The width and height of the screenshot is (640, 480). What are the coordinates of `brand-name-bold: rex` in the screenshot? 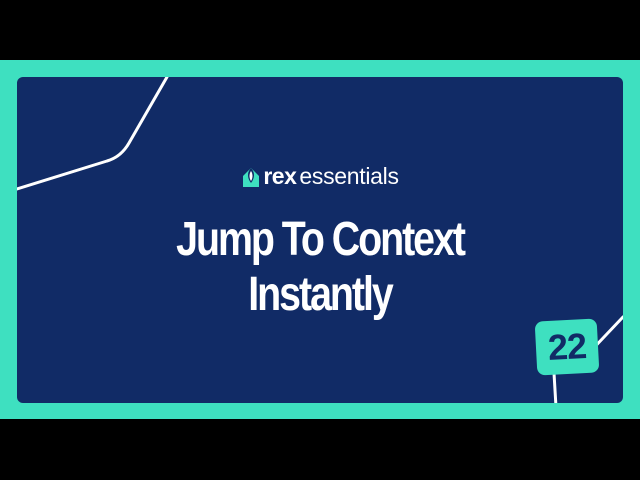 It's located at (280, 176).